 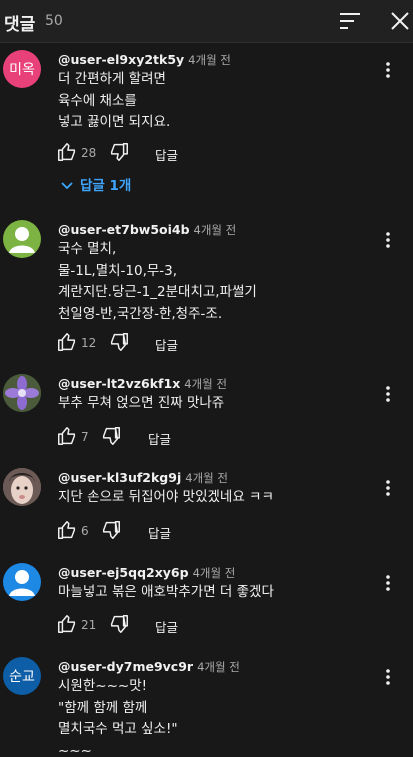 I want to click on author-name: @user-ej5qq2xy6p, so click(x=123, y=572).